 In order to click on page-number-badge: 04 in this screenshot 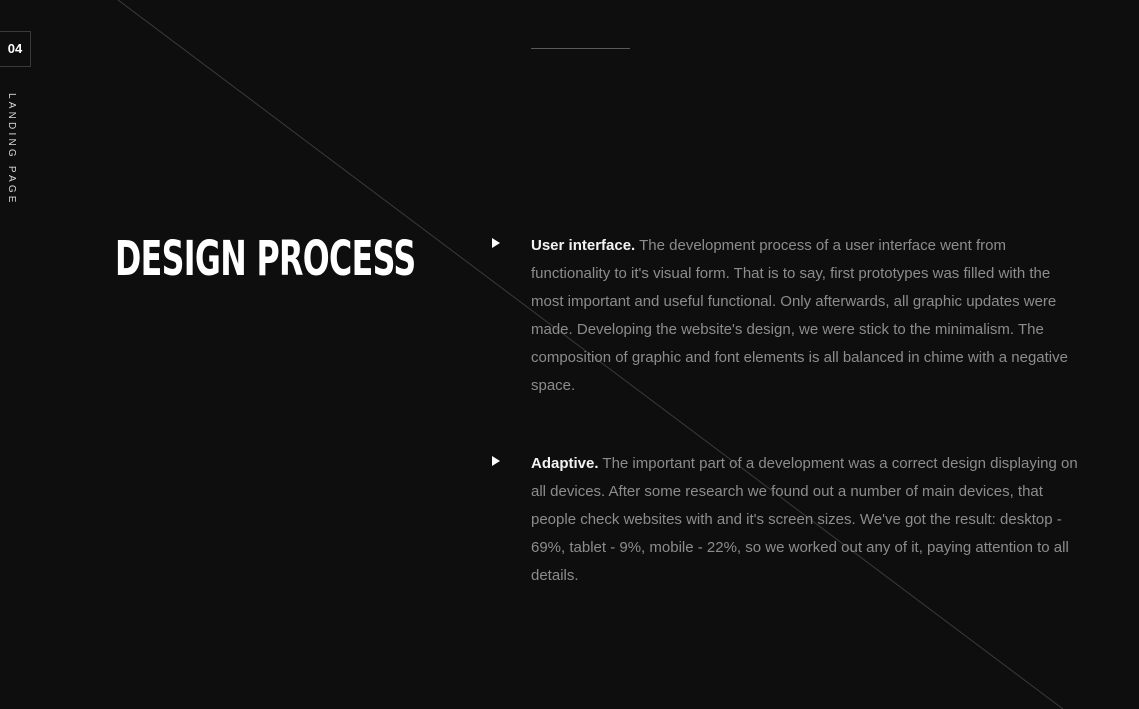, I will do `click(15, 49)`.